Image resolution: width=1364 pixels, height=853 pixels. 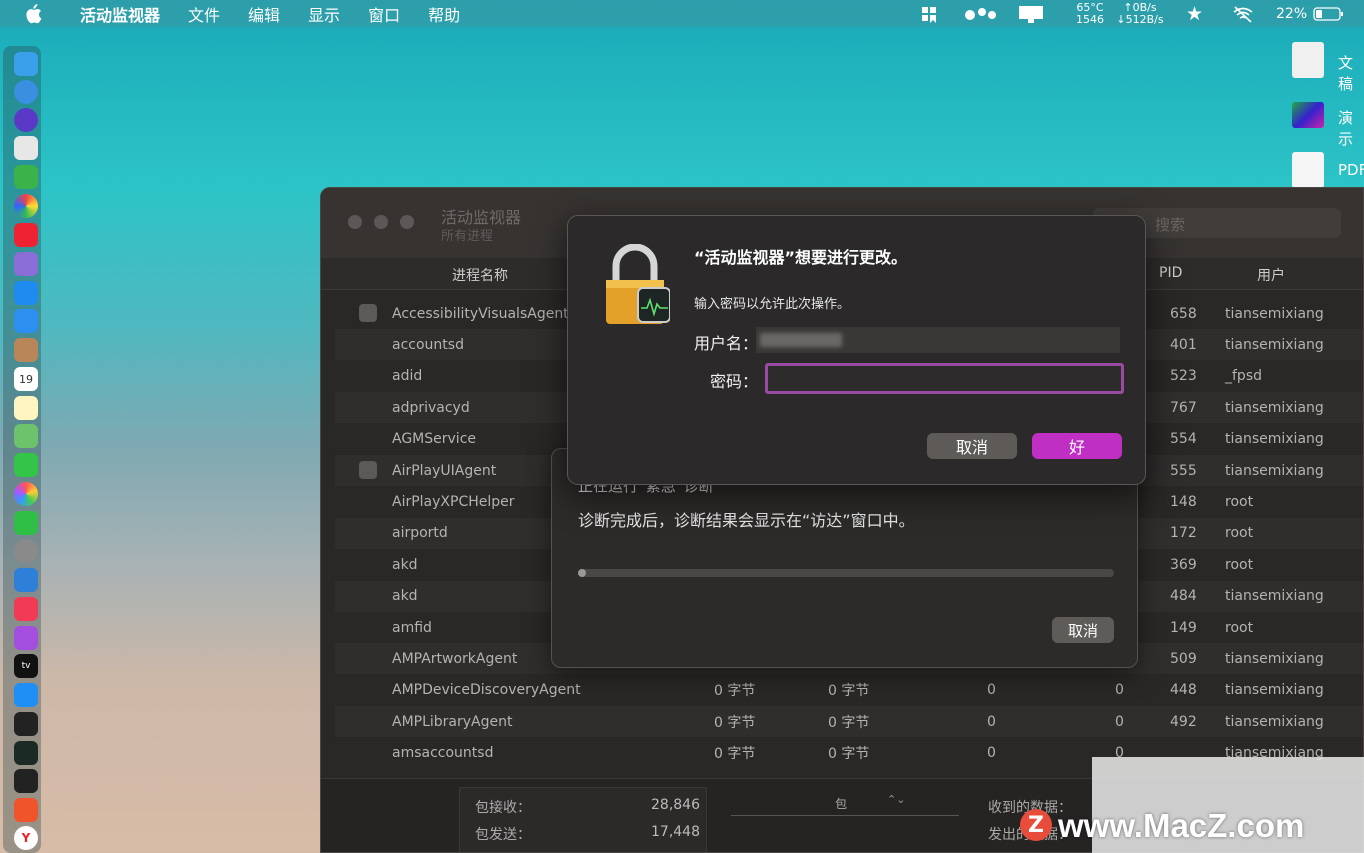 What do you see at coordinates (384, 14) in the screenshot?
I see `menu-window: 窗口` at bounding box center [384, 14].